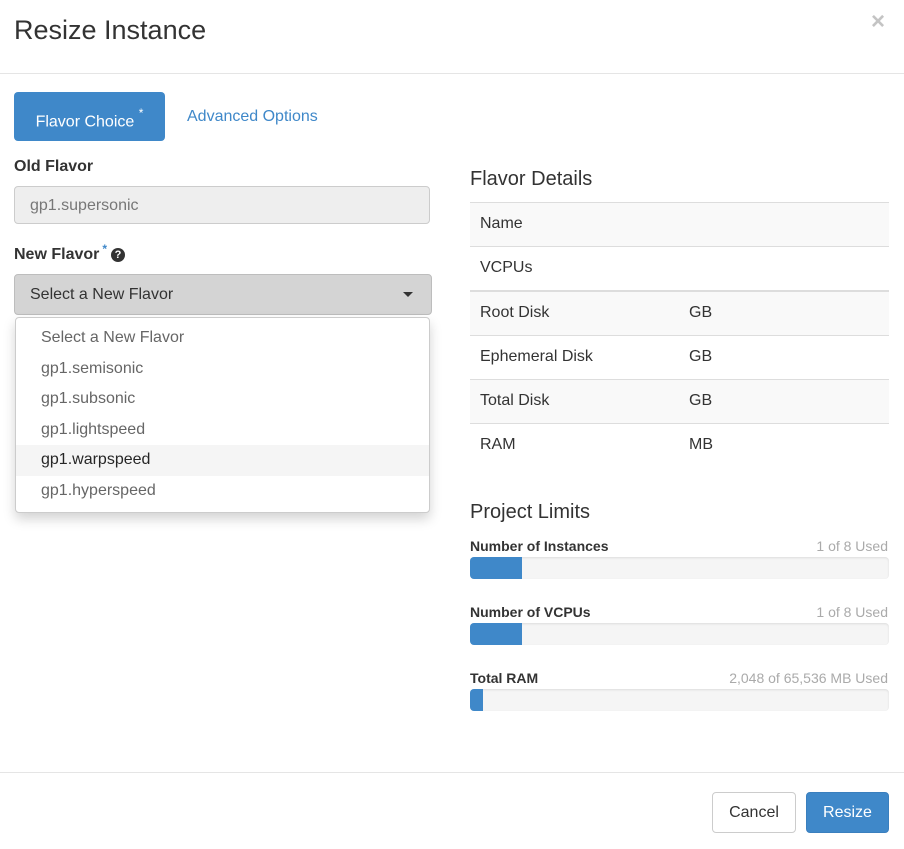 The height and width of the screenshot is (849, 904). I want to click on tab-flavor-choice: Flavor Choice *, so click(89, 116).